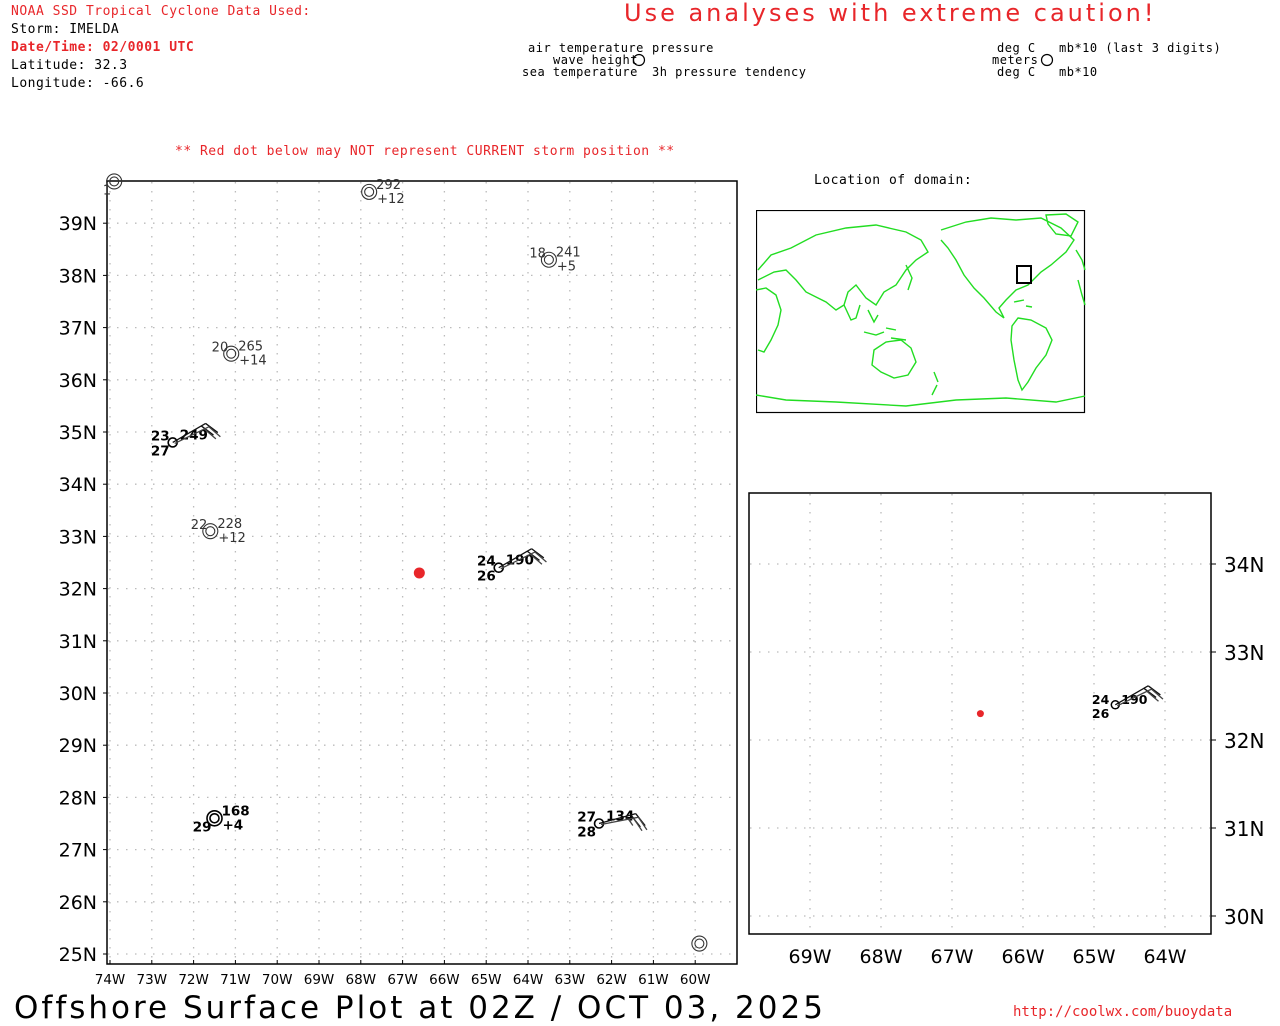  Describe the element at coordinates (1244, 653) in the screenshot. I see `zoom-lat-label: 33N` at that location.